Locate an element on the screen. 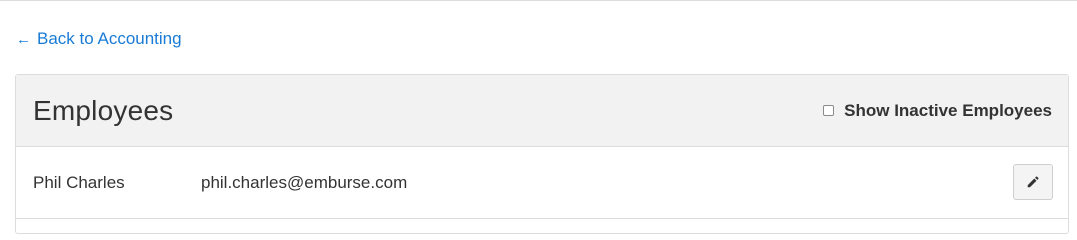  show-inactive-label: Show Inactive Employees is located at coordinates (948, 110).